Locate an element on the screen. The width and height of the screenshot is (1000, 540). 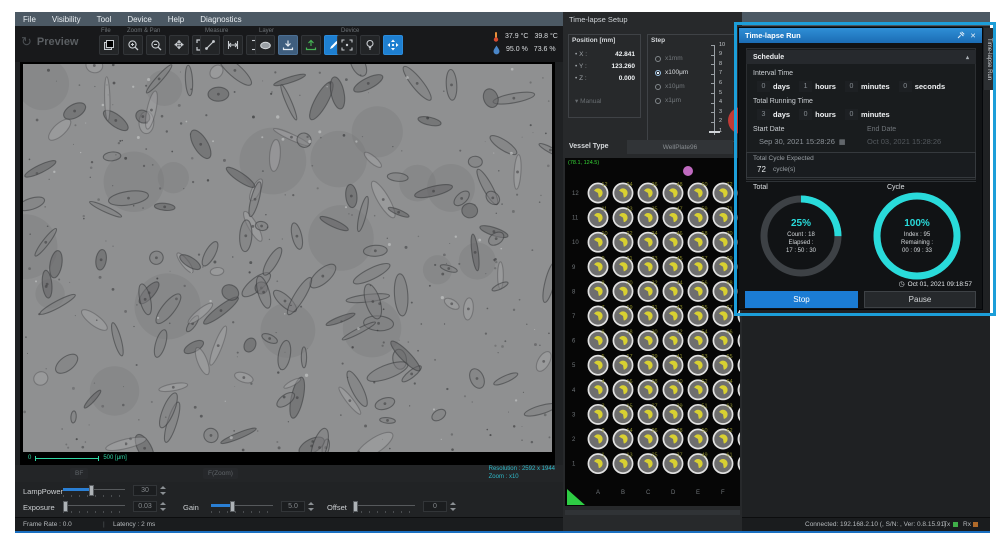
svg-text: 39 is located at coordinates (680, 406).